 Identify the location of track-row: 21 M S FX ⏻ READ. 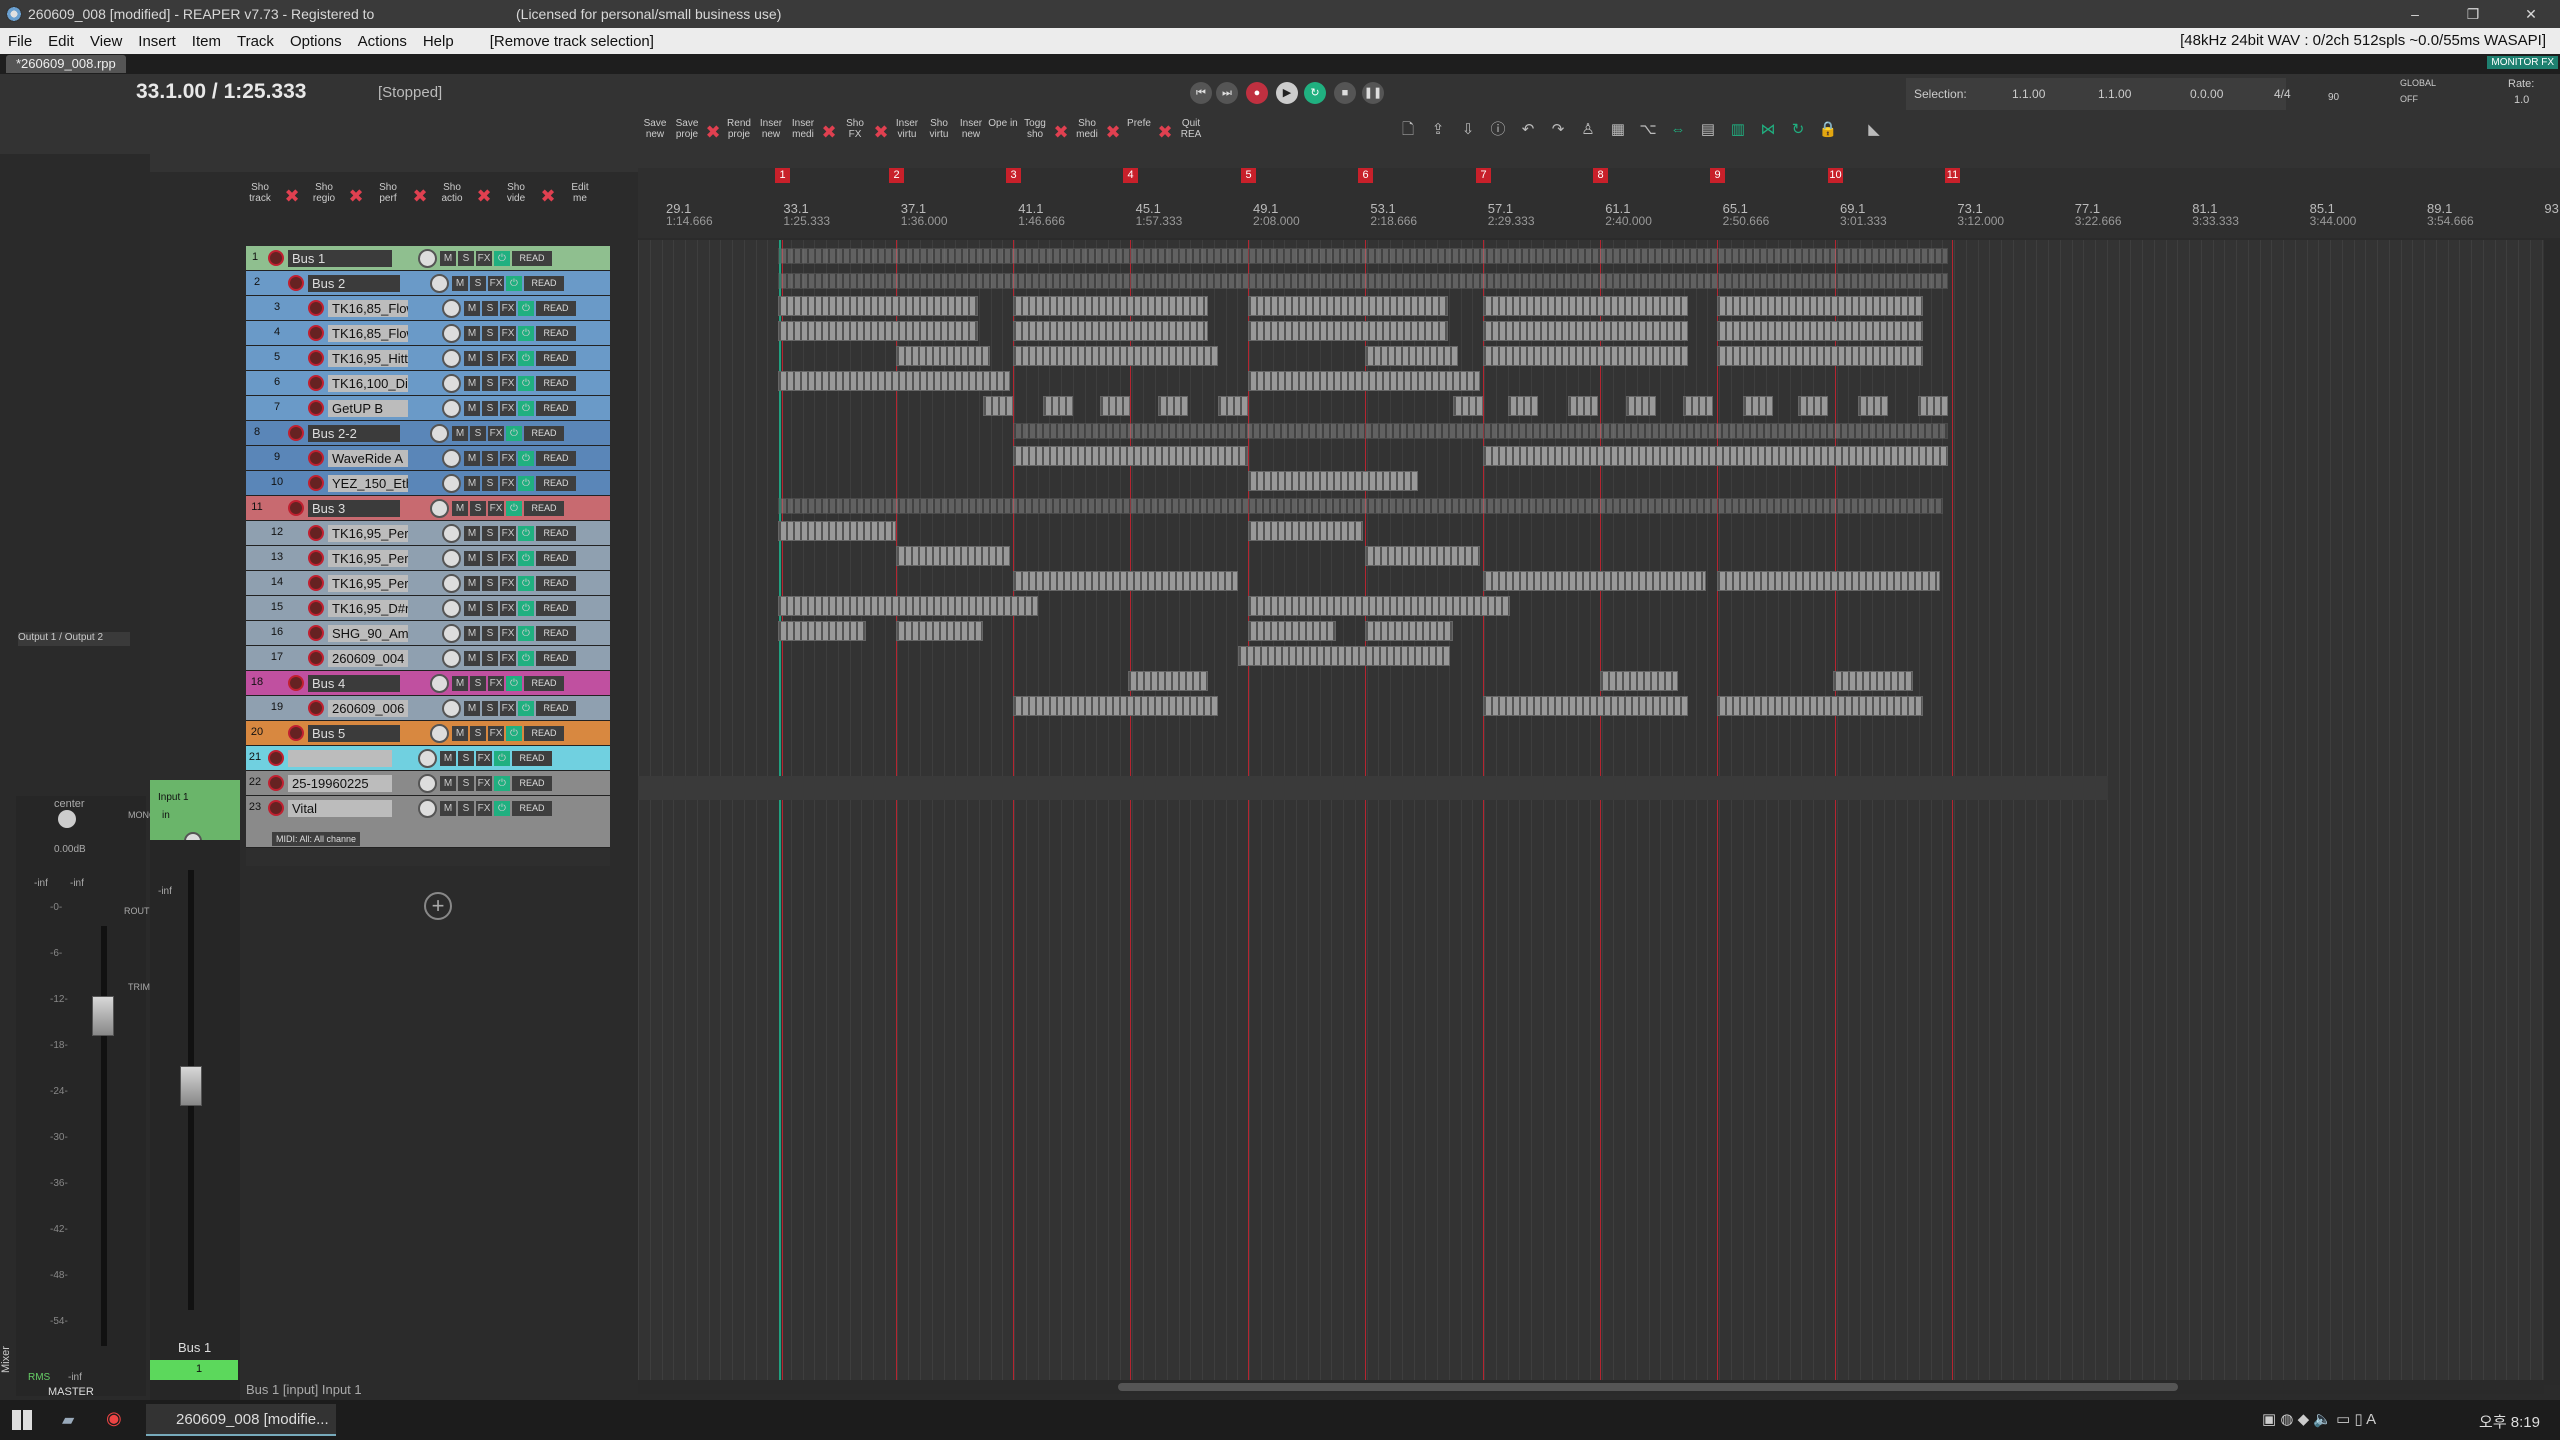
(428, 758).